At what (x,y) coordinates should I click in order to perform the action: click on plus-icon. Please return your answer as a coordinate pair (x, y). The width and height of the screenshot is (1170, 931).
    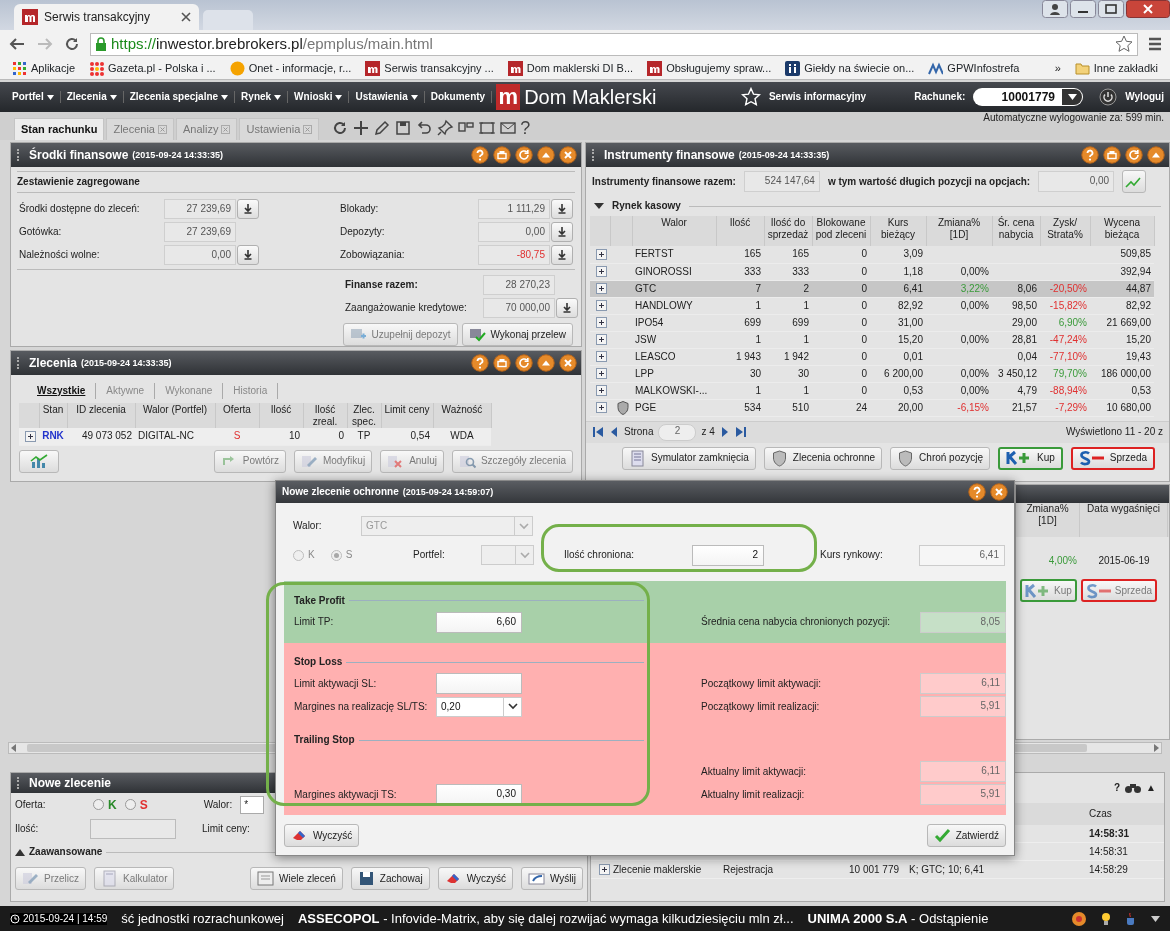
    Looking at the image, I should click on (361, 128).